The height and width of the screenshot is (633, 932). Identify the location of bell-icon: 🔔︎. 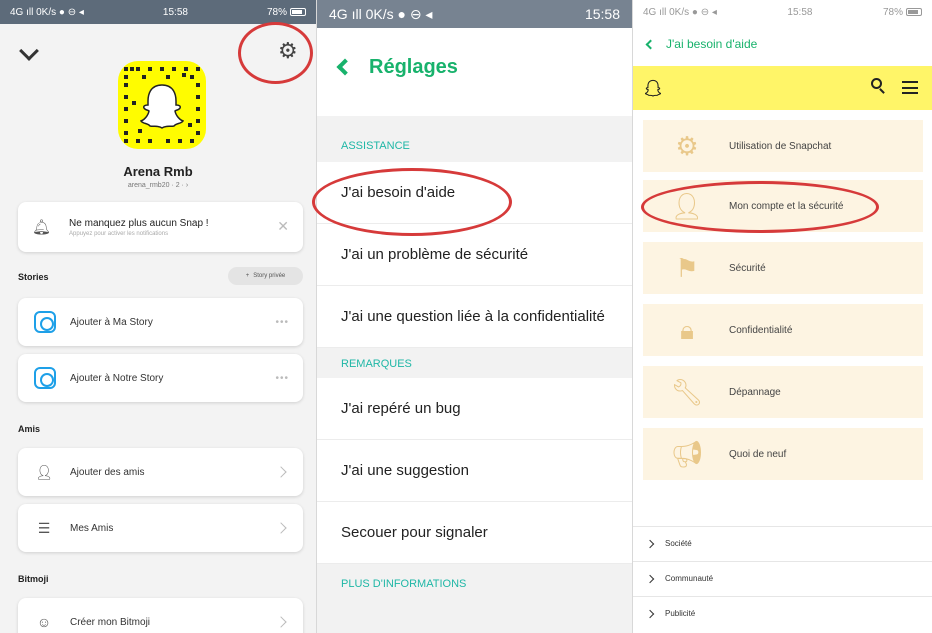
(42, 227).